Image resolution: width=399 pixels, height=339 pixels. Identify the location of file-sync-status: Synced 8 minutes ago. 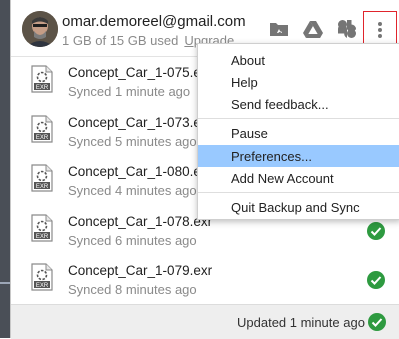
(132, 289).